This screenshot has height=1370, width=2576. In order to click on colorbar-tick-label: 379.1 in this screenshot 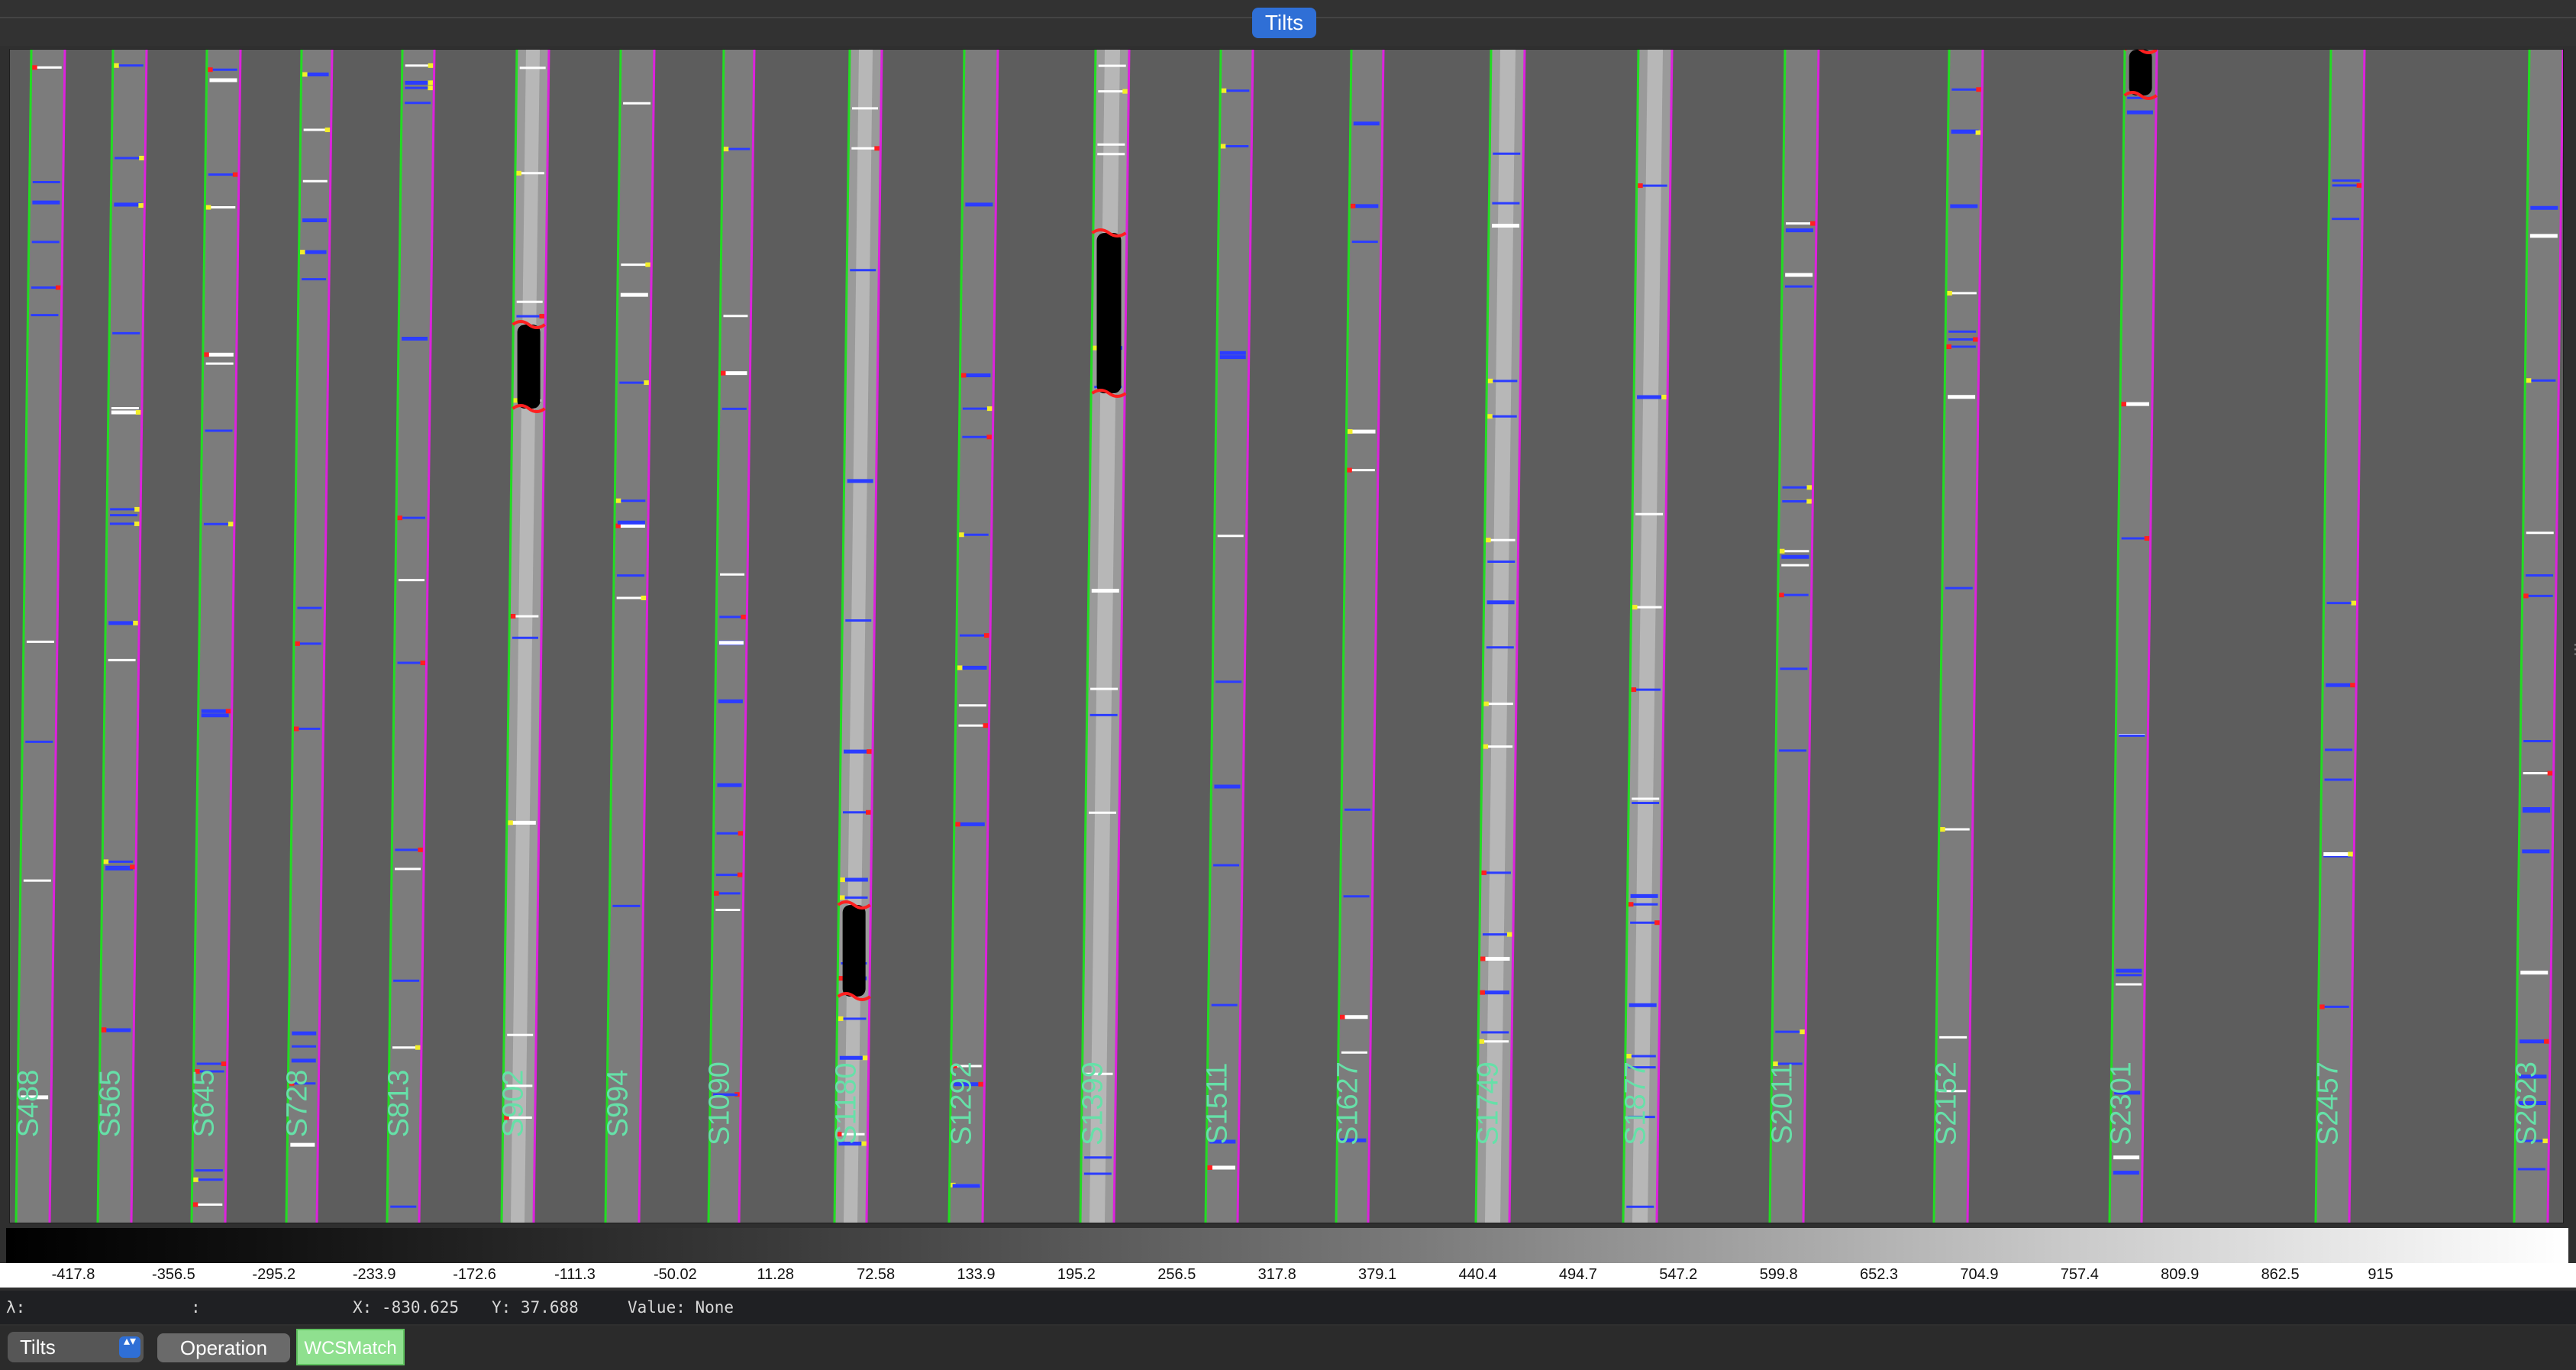, I will do `click(1377, 1274)`.